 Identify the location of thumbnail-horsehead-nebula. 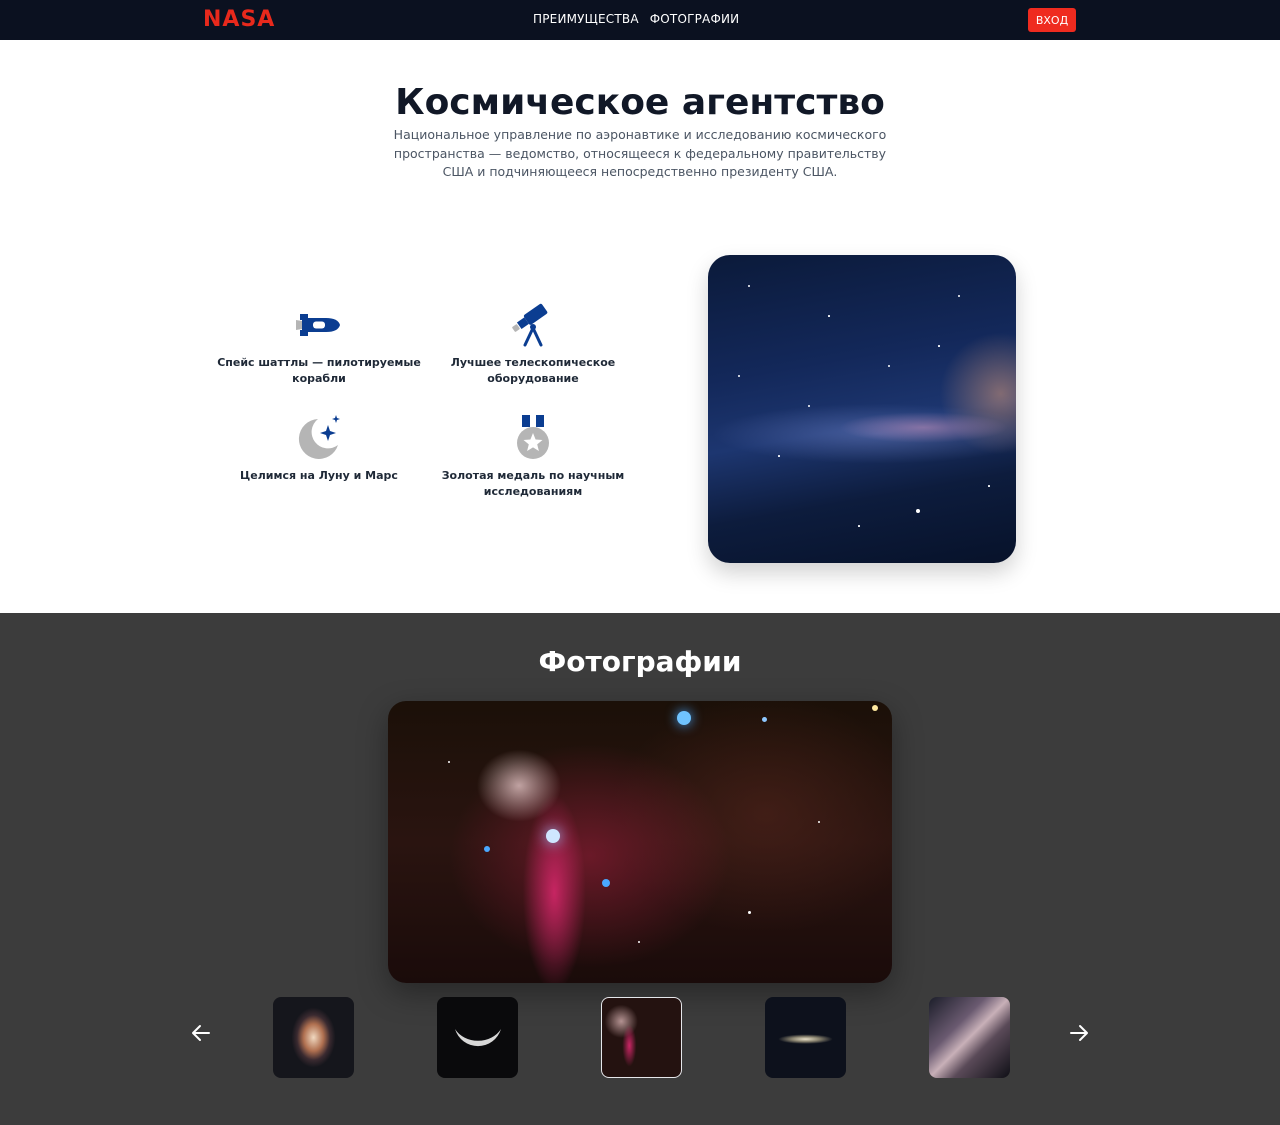
(641, 1037).